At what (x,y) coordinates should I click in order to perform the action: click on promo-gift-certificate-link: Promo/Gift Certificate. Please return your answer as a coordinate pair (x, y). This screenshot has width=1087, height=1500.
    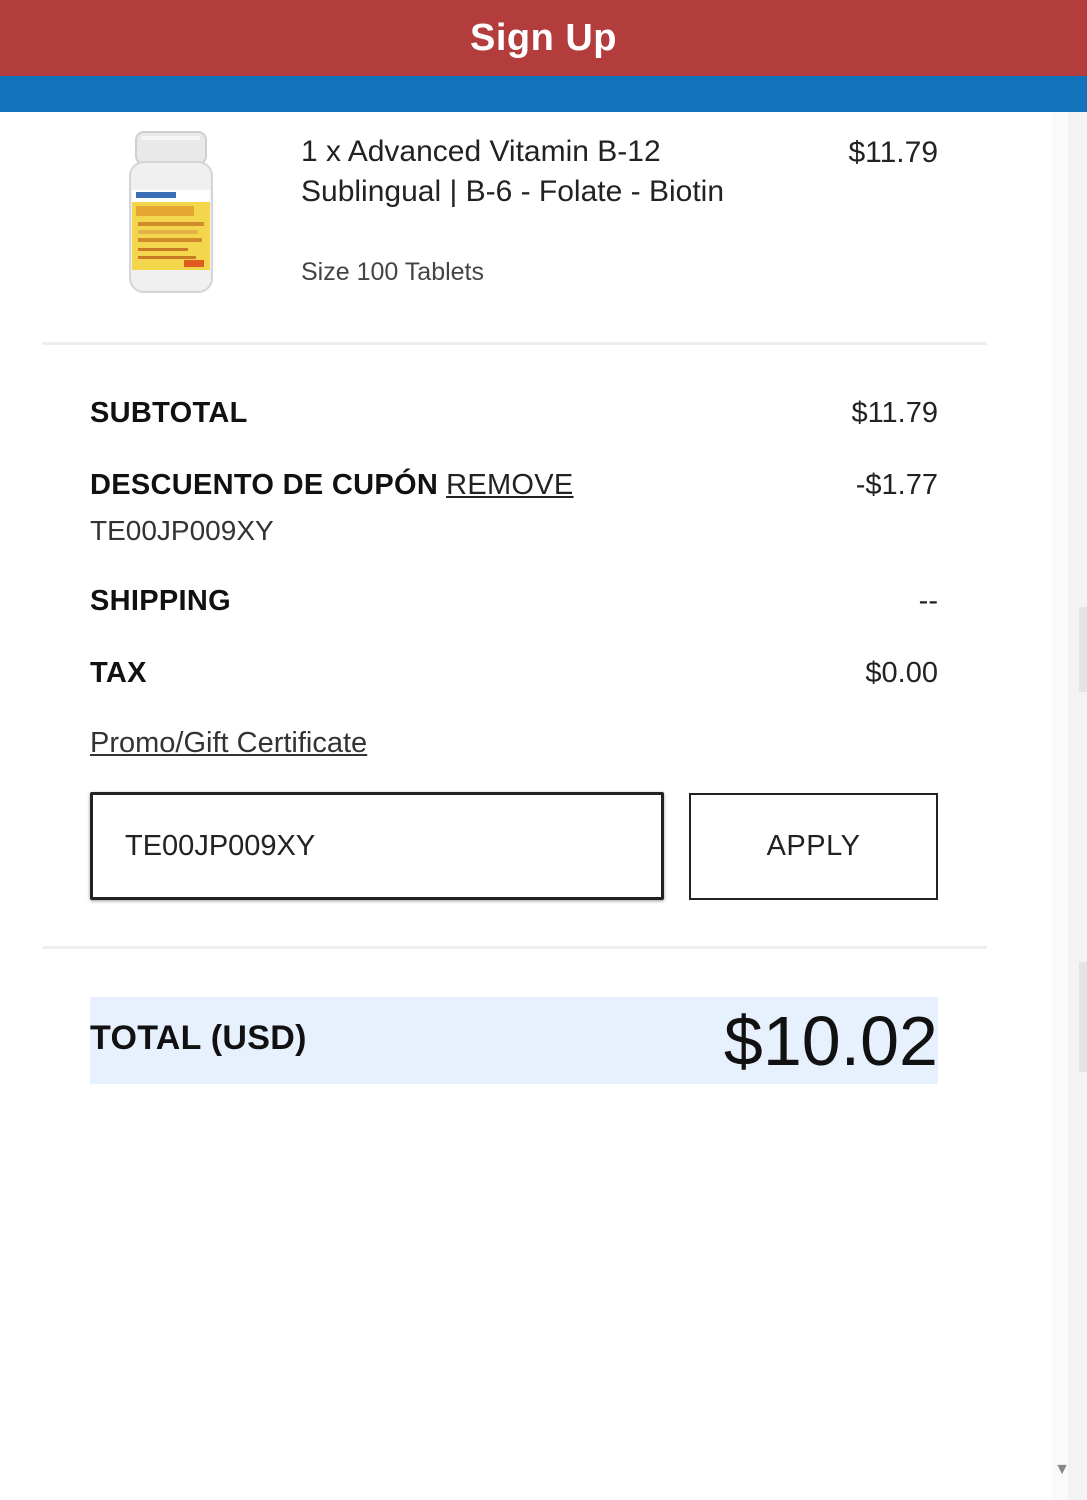
    Looking at the image, I should click on (228, 743).